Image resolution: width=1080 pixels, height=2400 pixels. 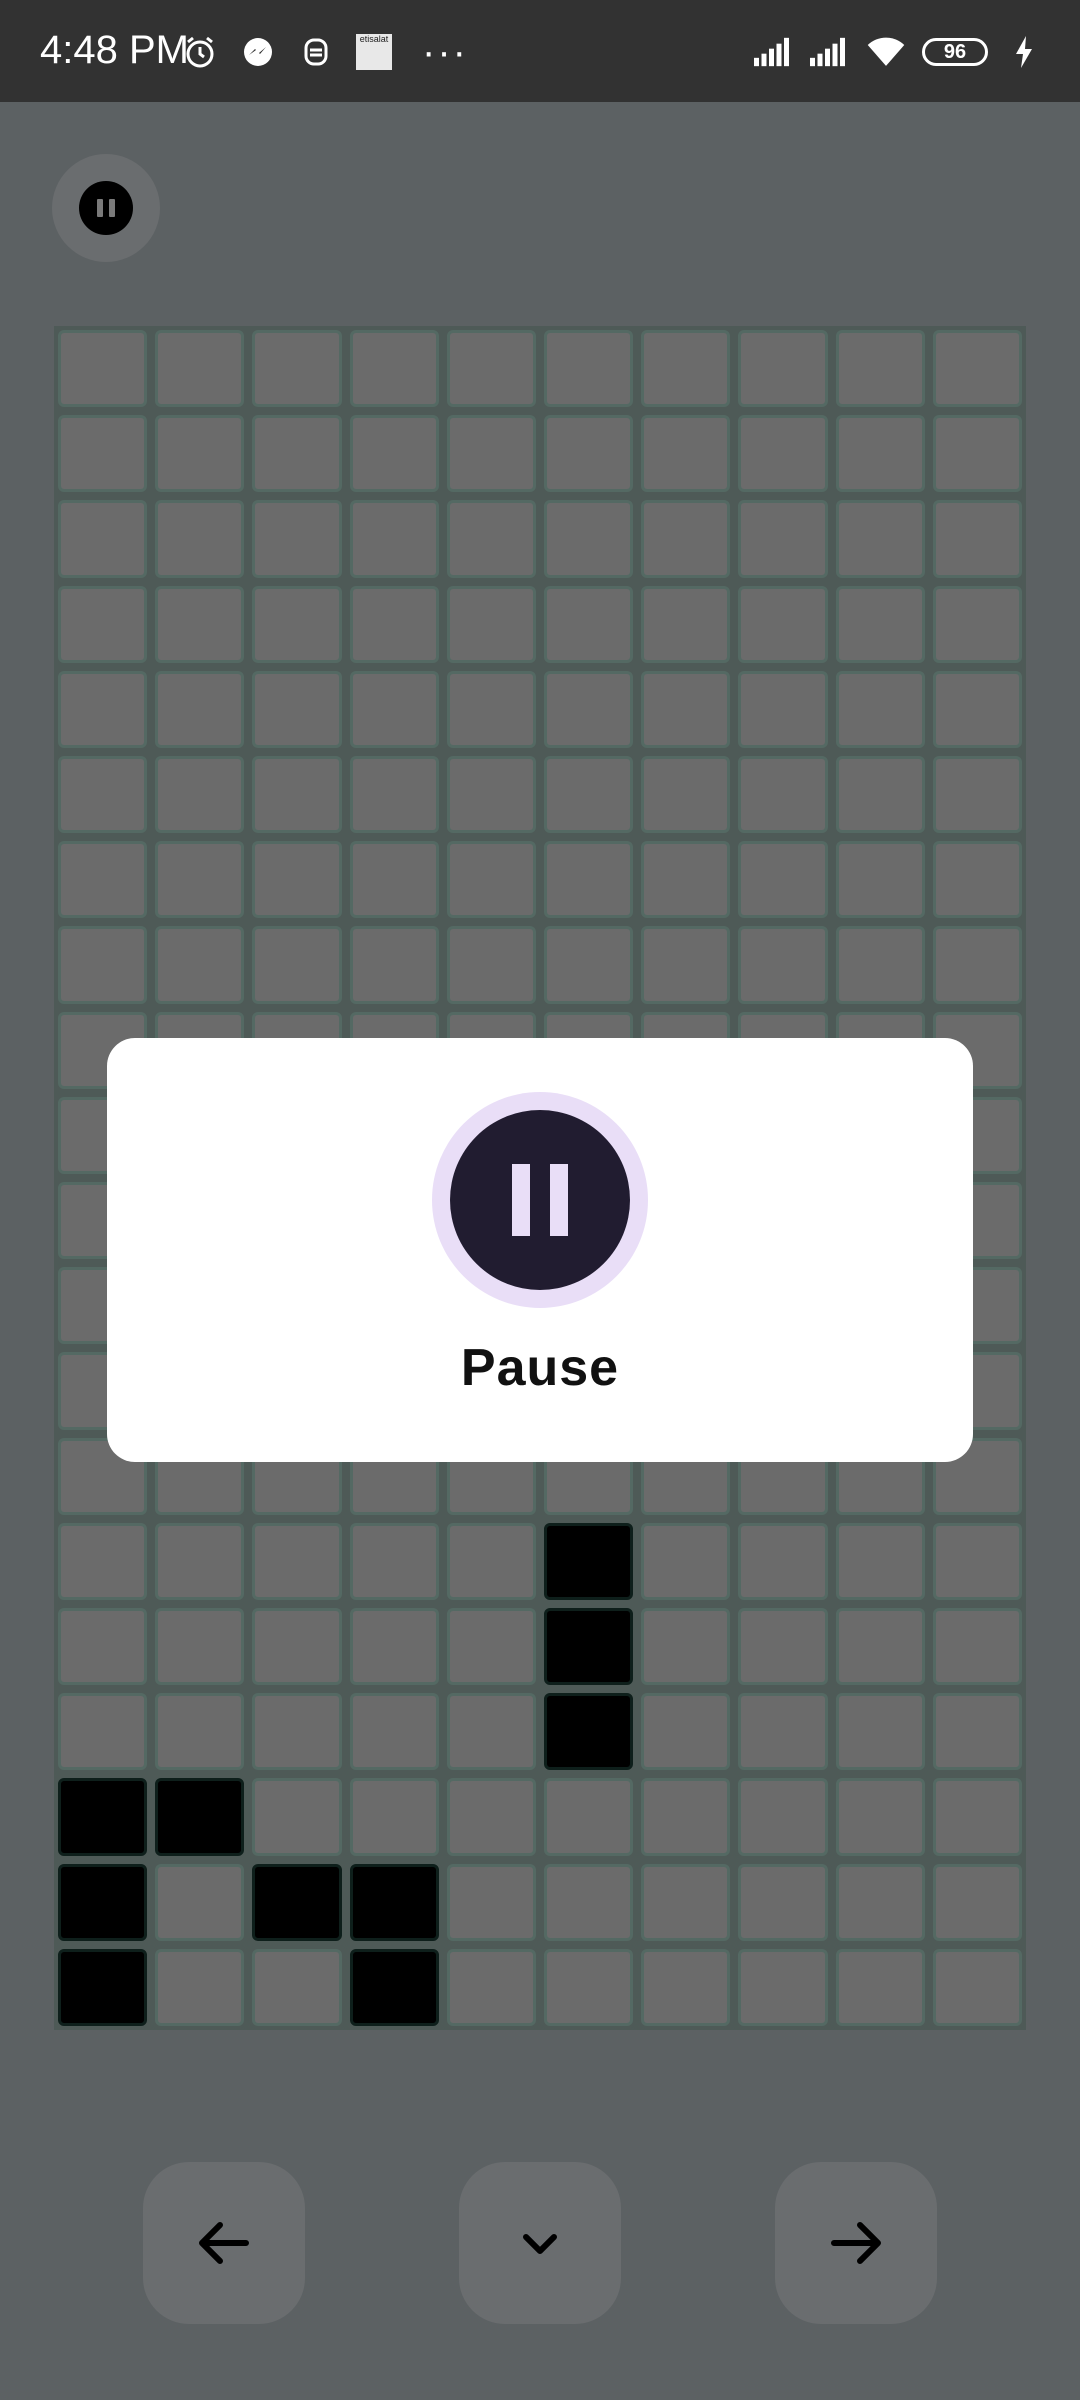 I want to click on pause-dialog: Pause, so click(x=540, y=1250).